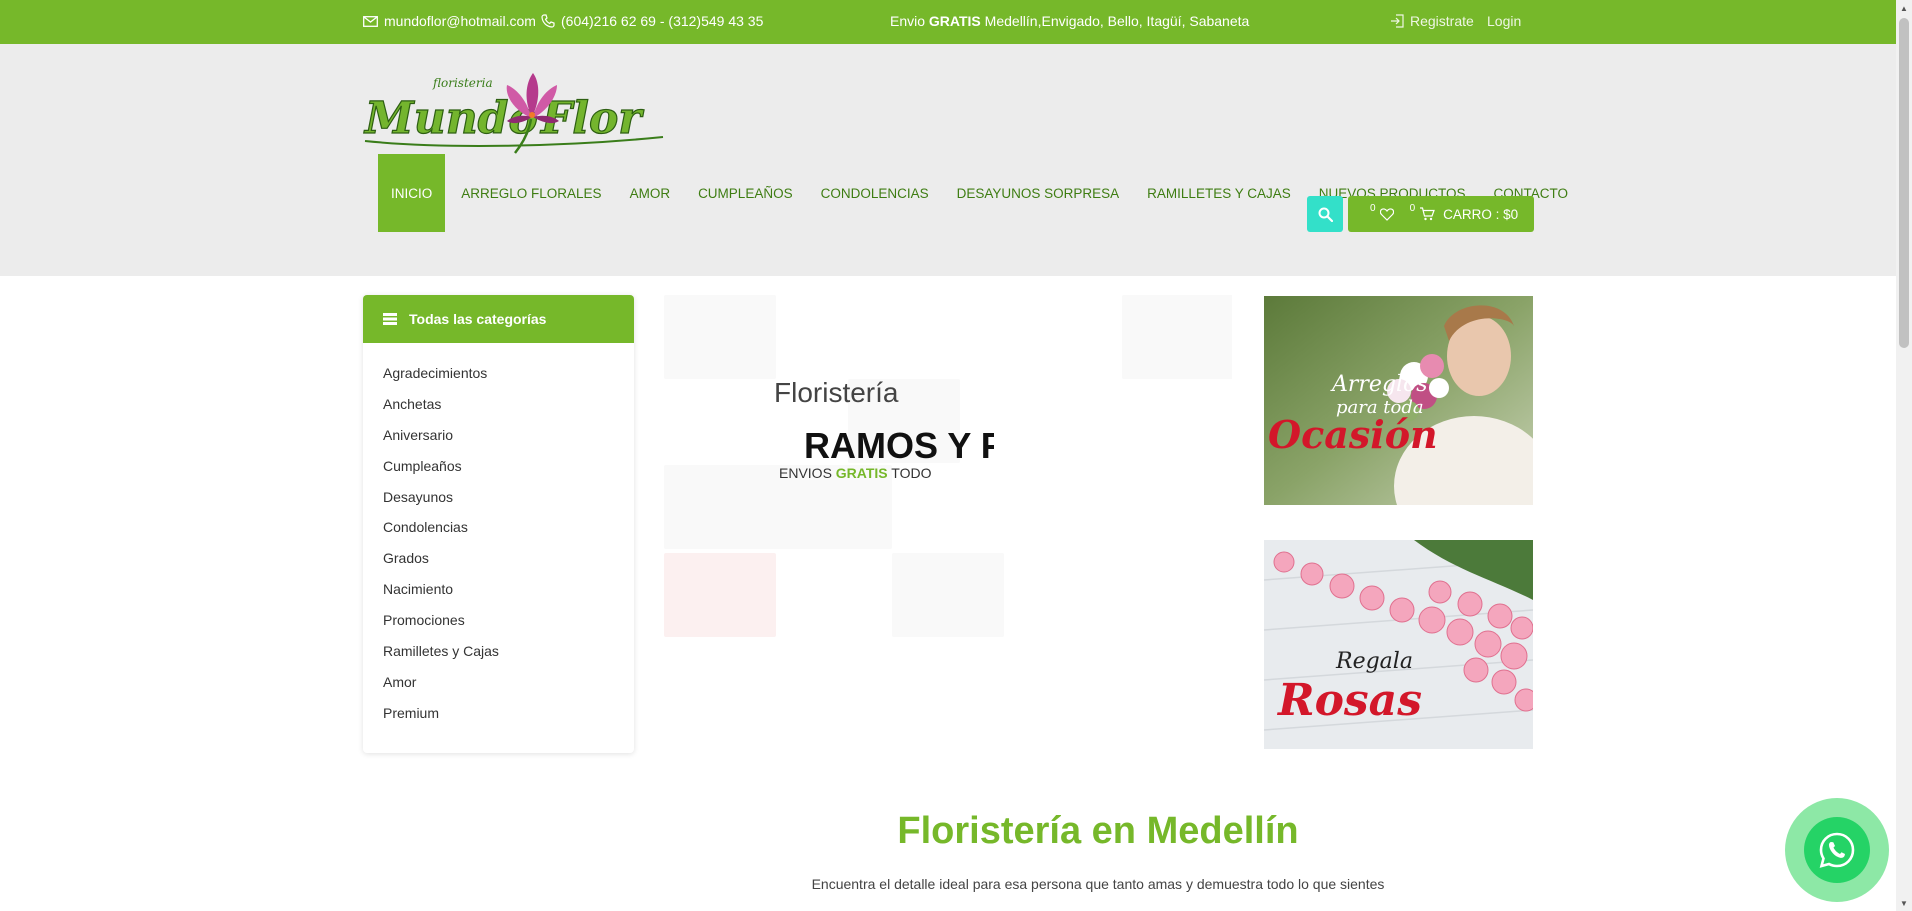 The width and height of the screenshot is (1912, 911). What do you see at coordinates (1412, 208) in the screenshot?
I see `cart-count: 0` at bounding box center [1412, 208].